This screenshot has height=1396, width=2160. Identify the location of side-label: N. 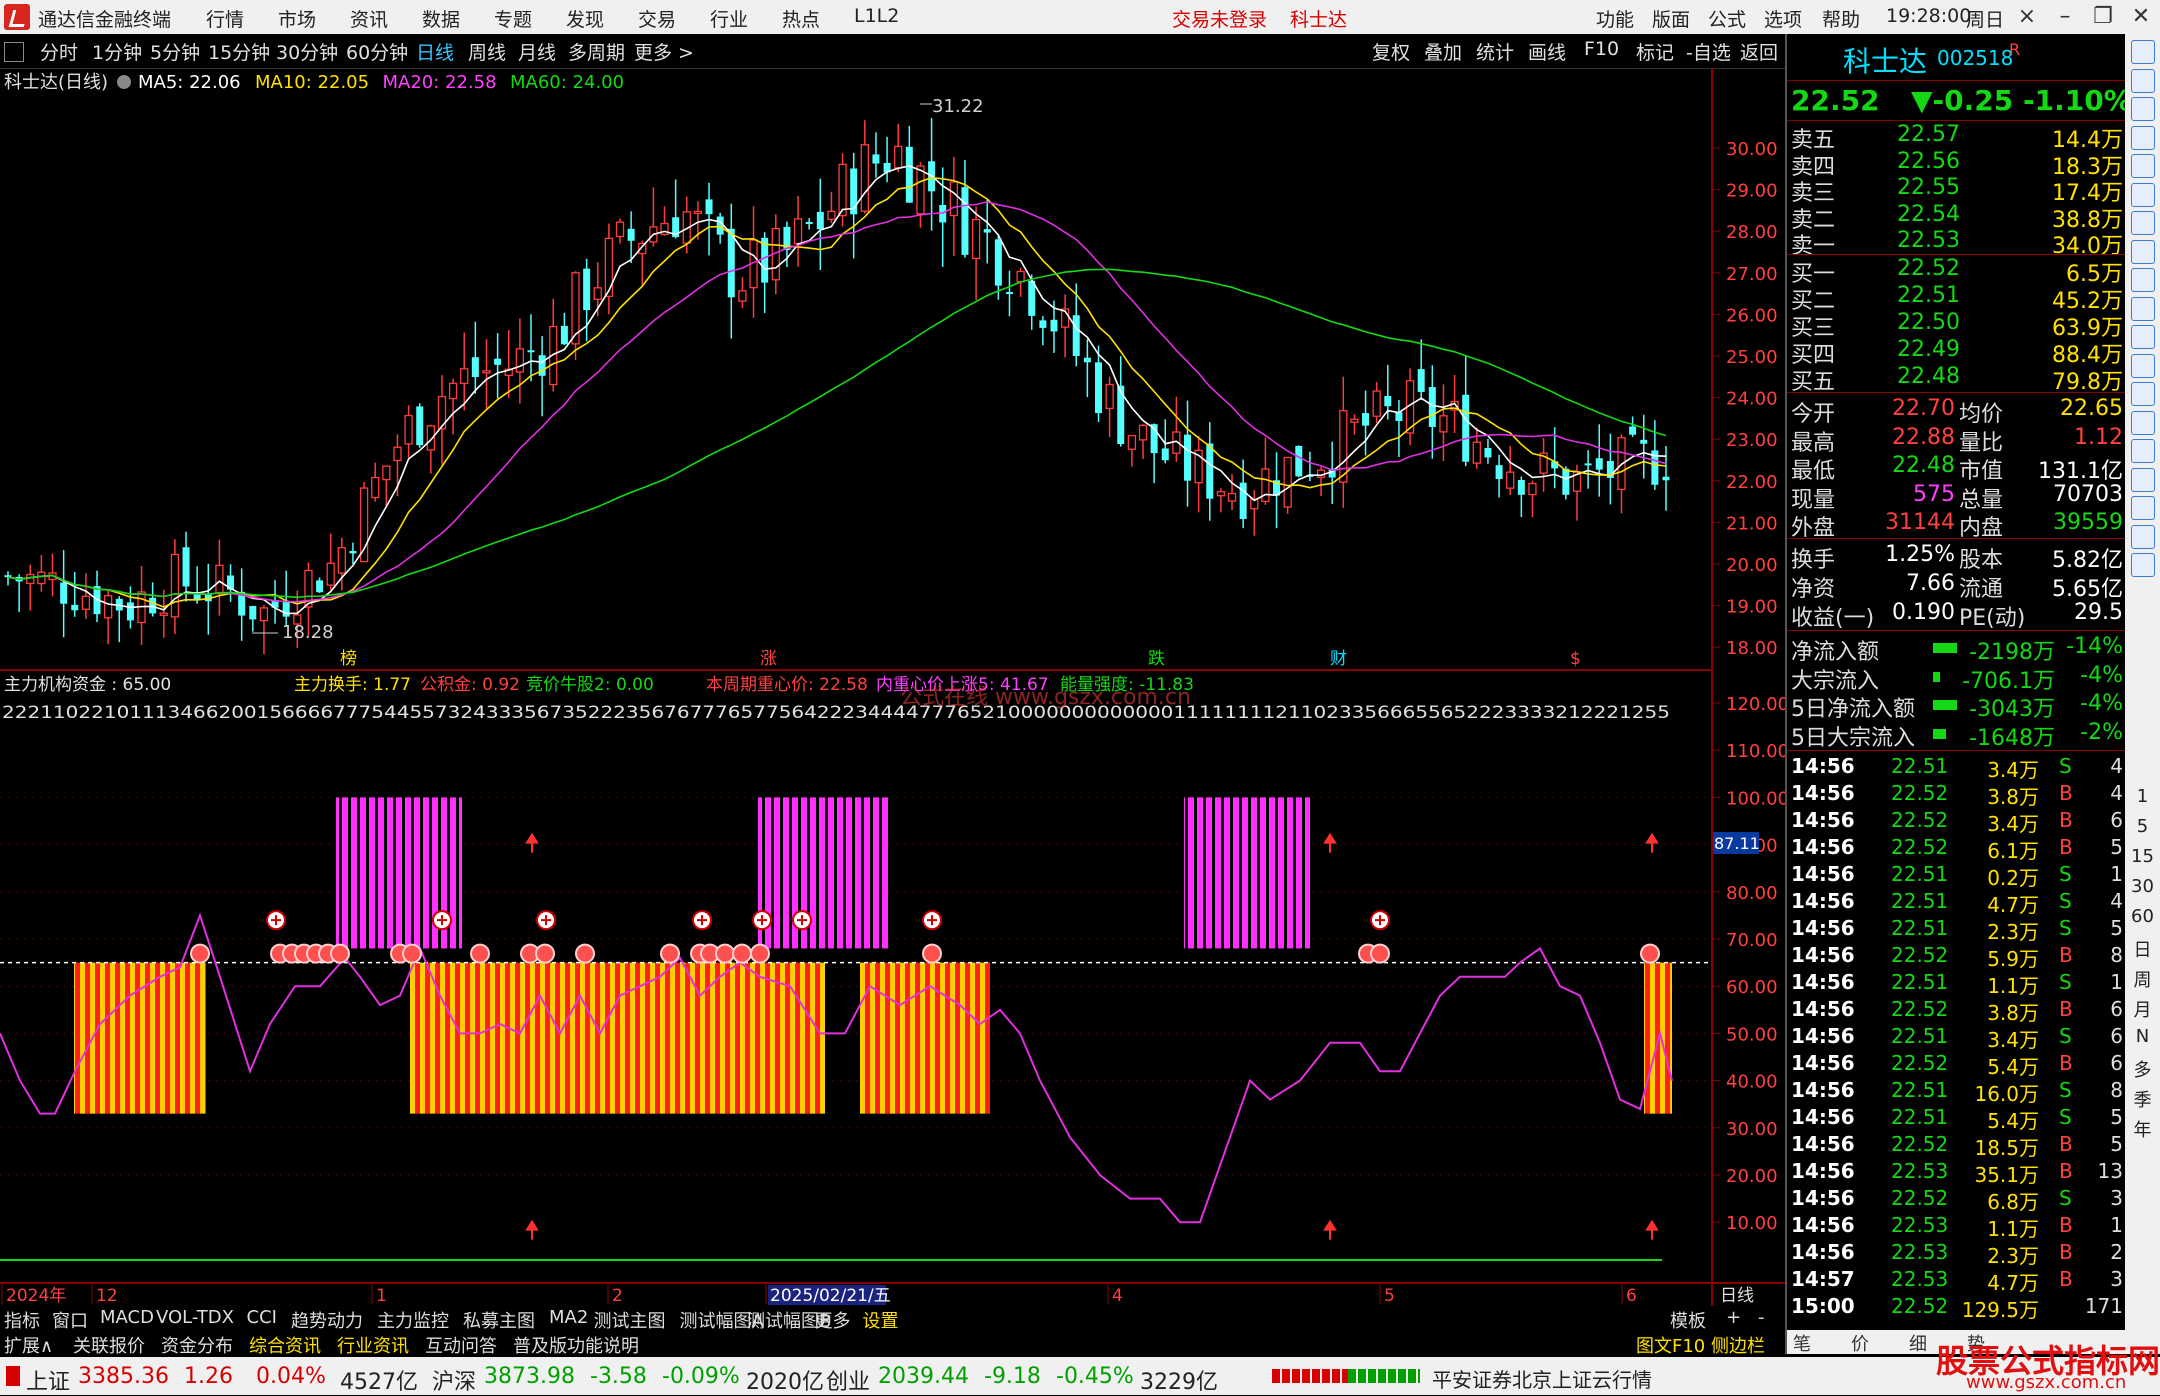
(2142, 1036).